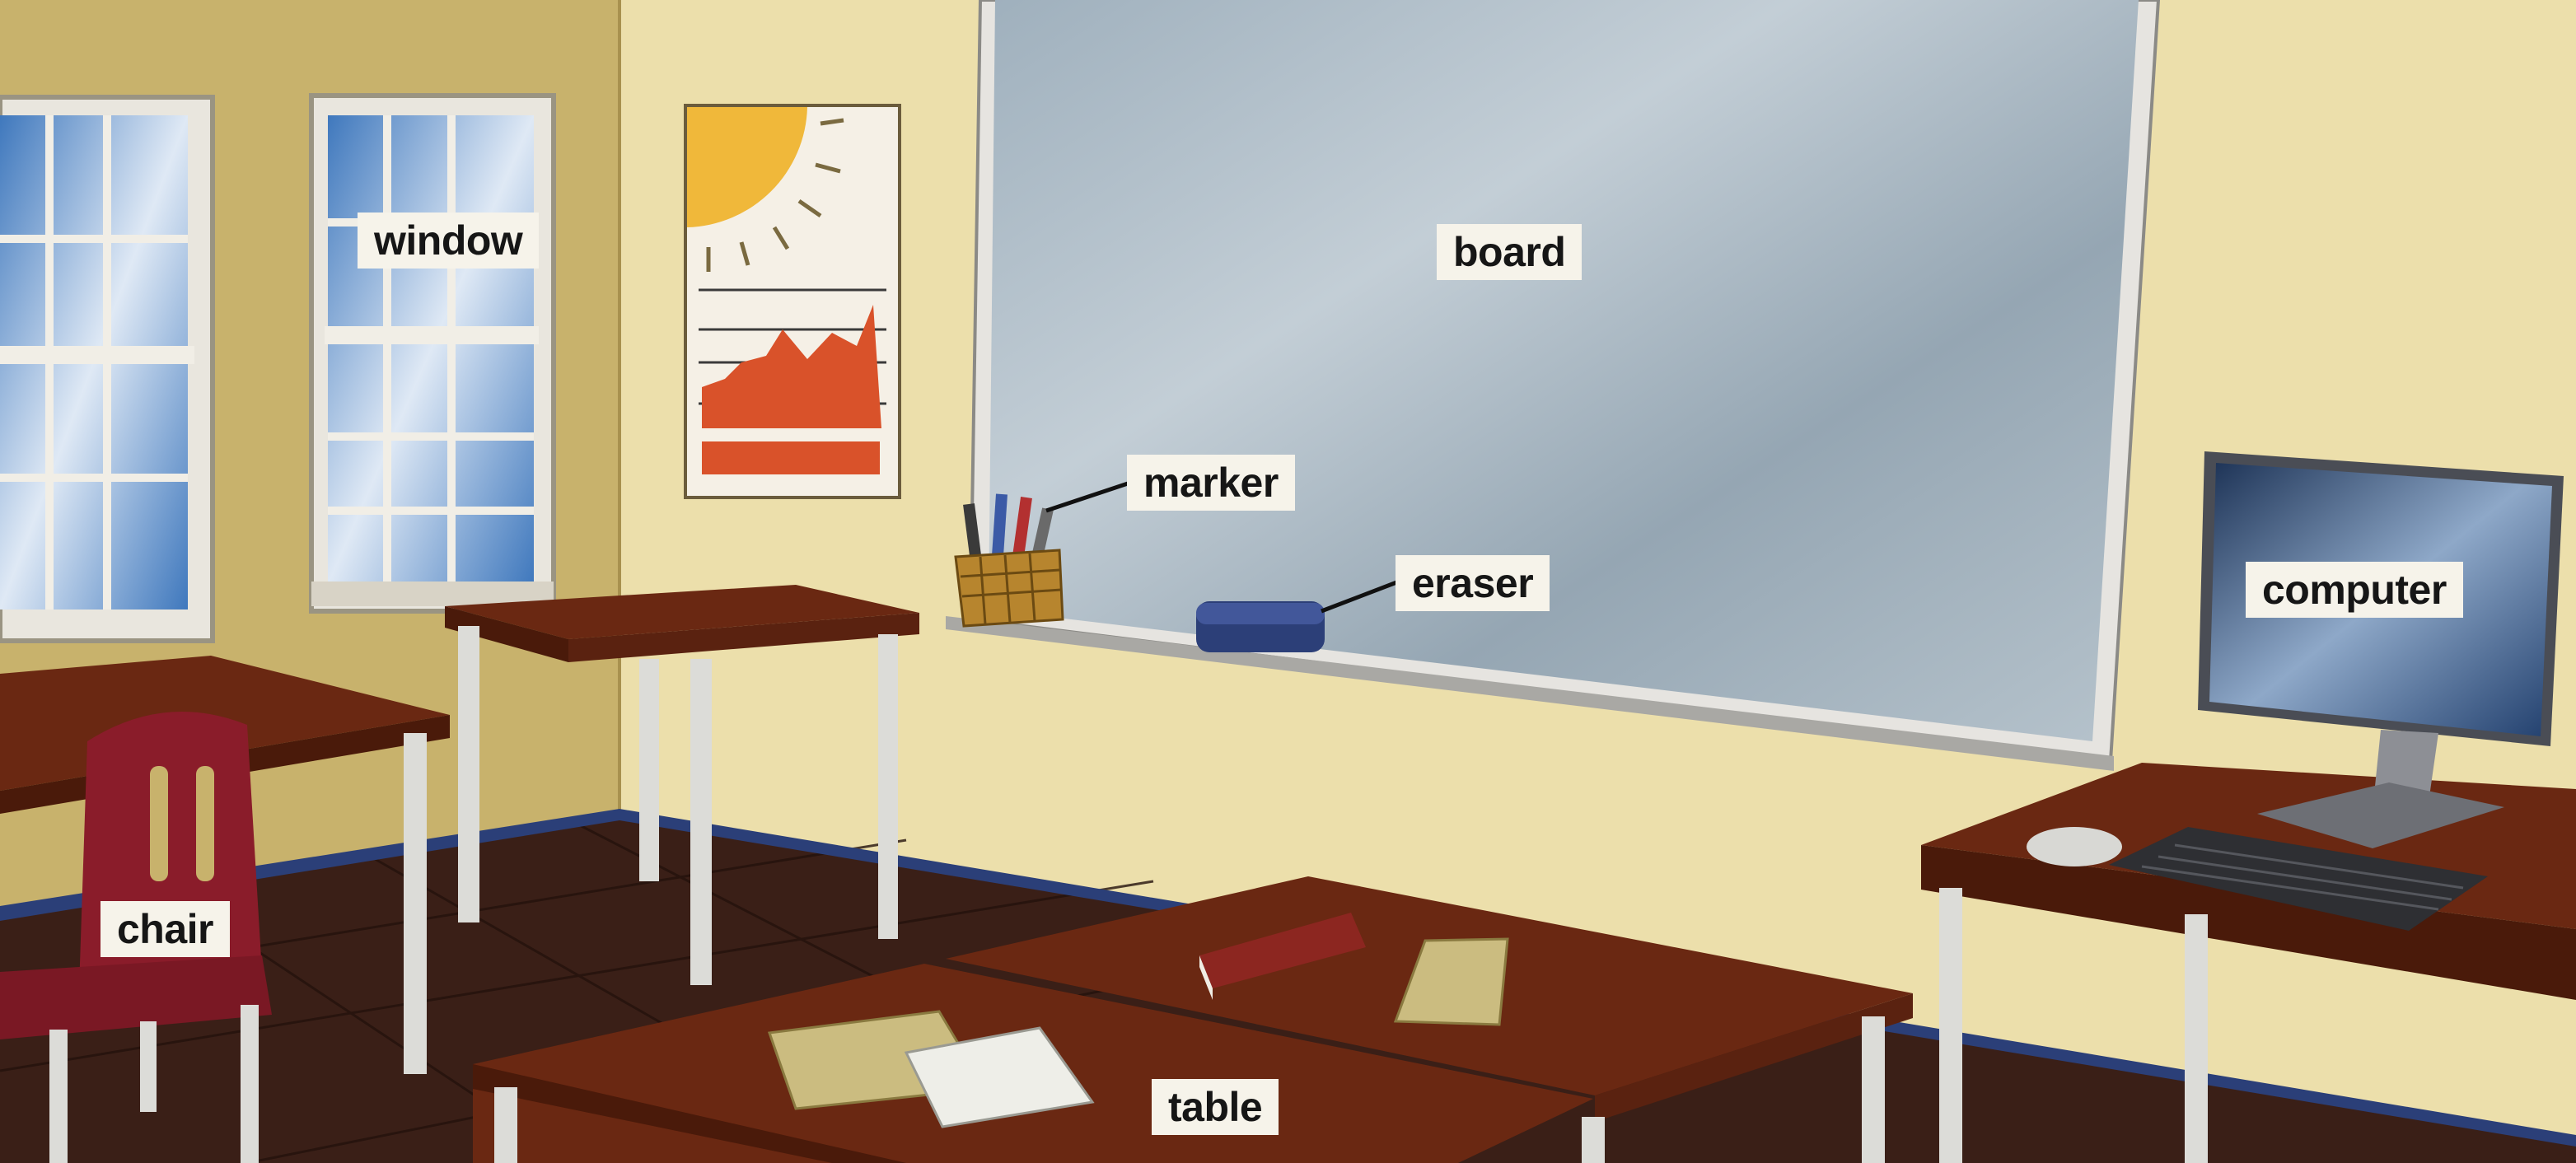 Image resolution: width=2576 pixels, height=1163 pixels. Describe the element at coordinates (792, 301) in the screenshot. I see `poster` at that location.